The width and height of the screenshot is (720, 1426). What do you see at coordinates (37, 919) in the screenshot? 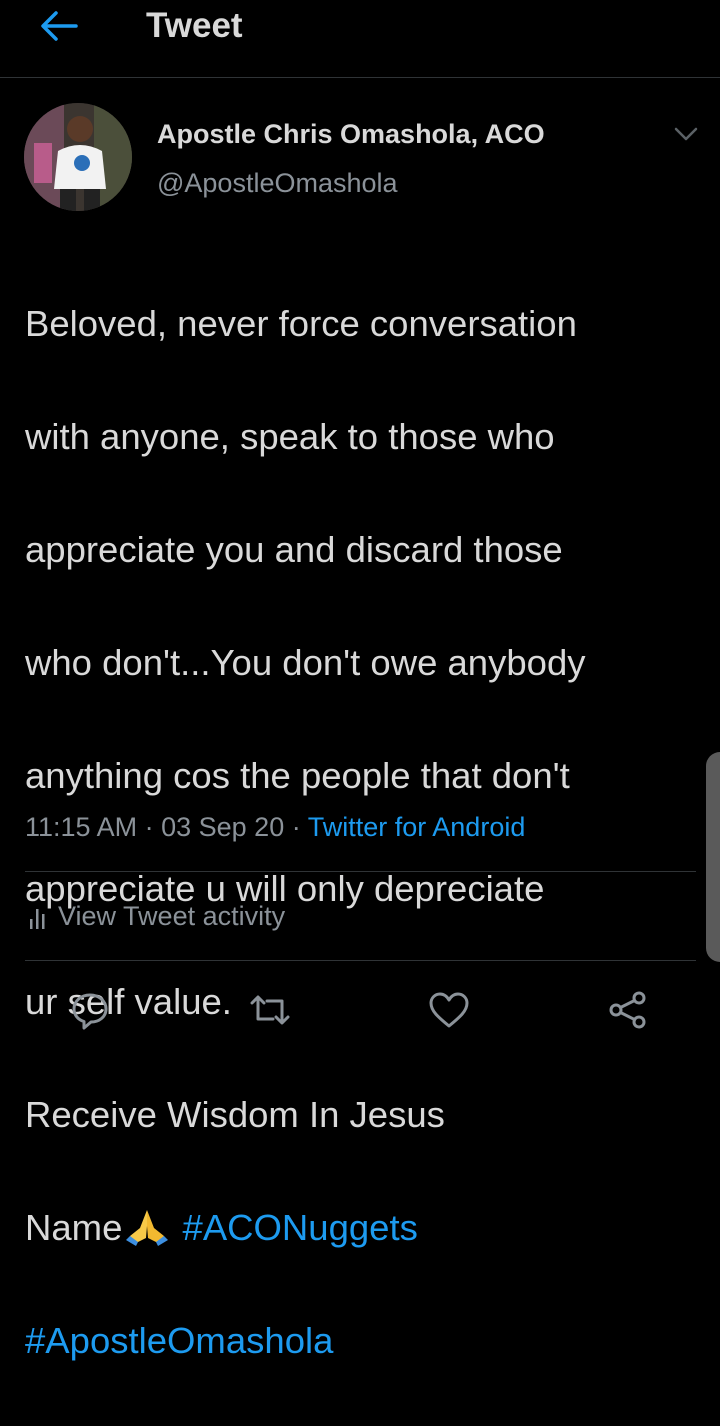
I see `bar-chart-icon` at bounding box center [37, 919].